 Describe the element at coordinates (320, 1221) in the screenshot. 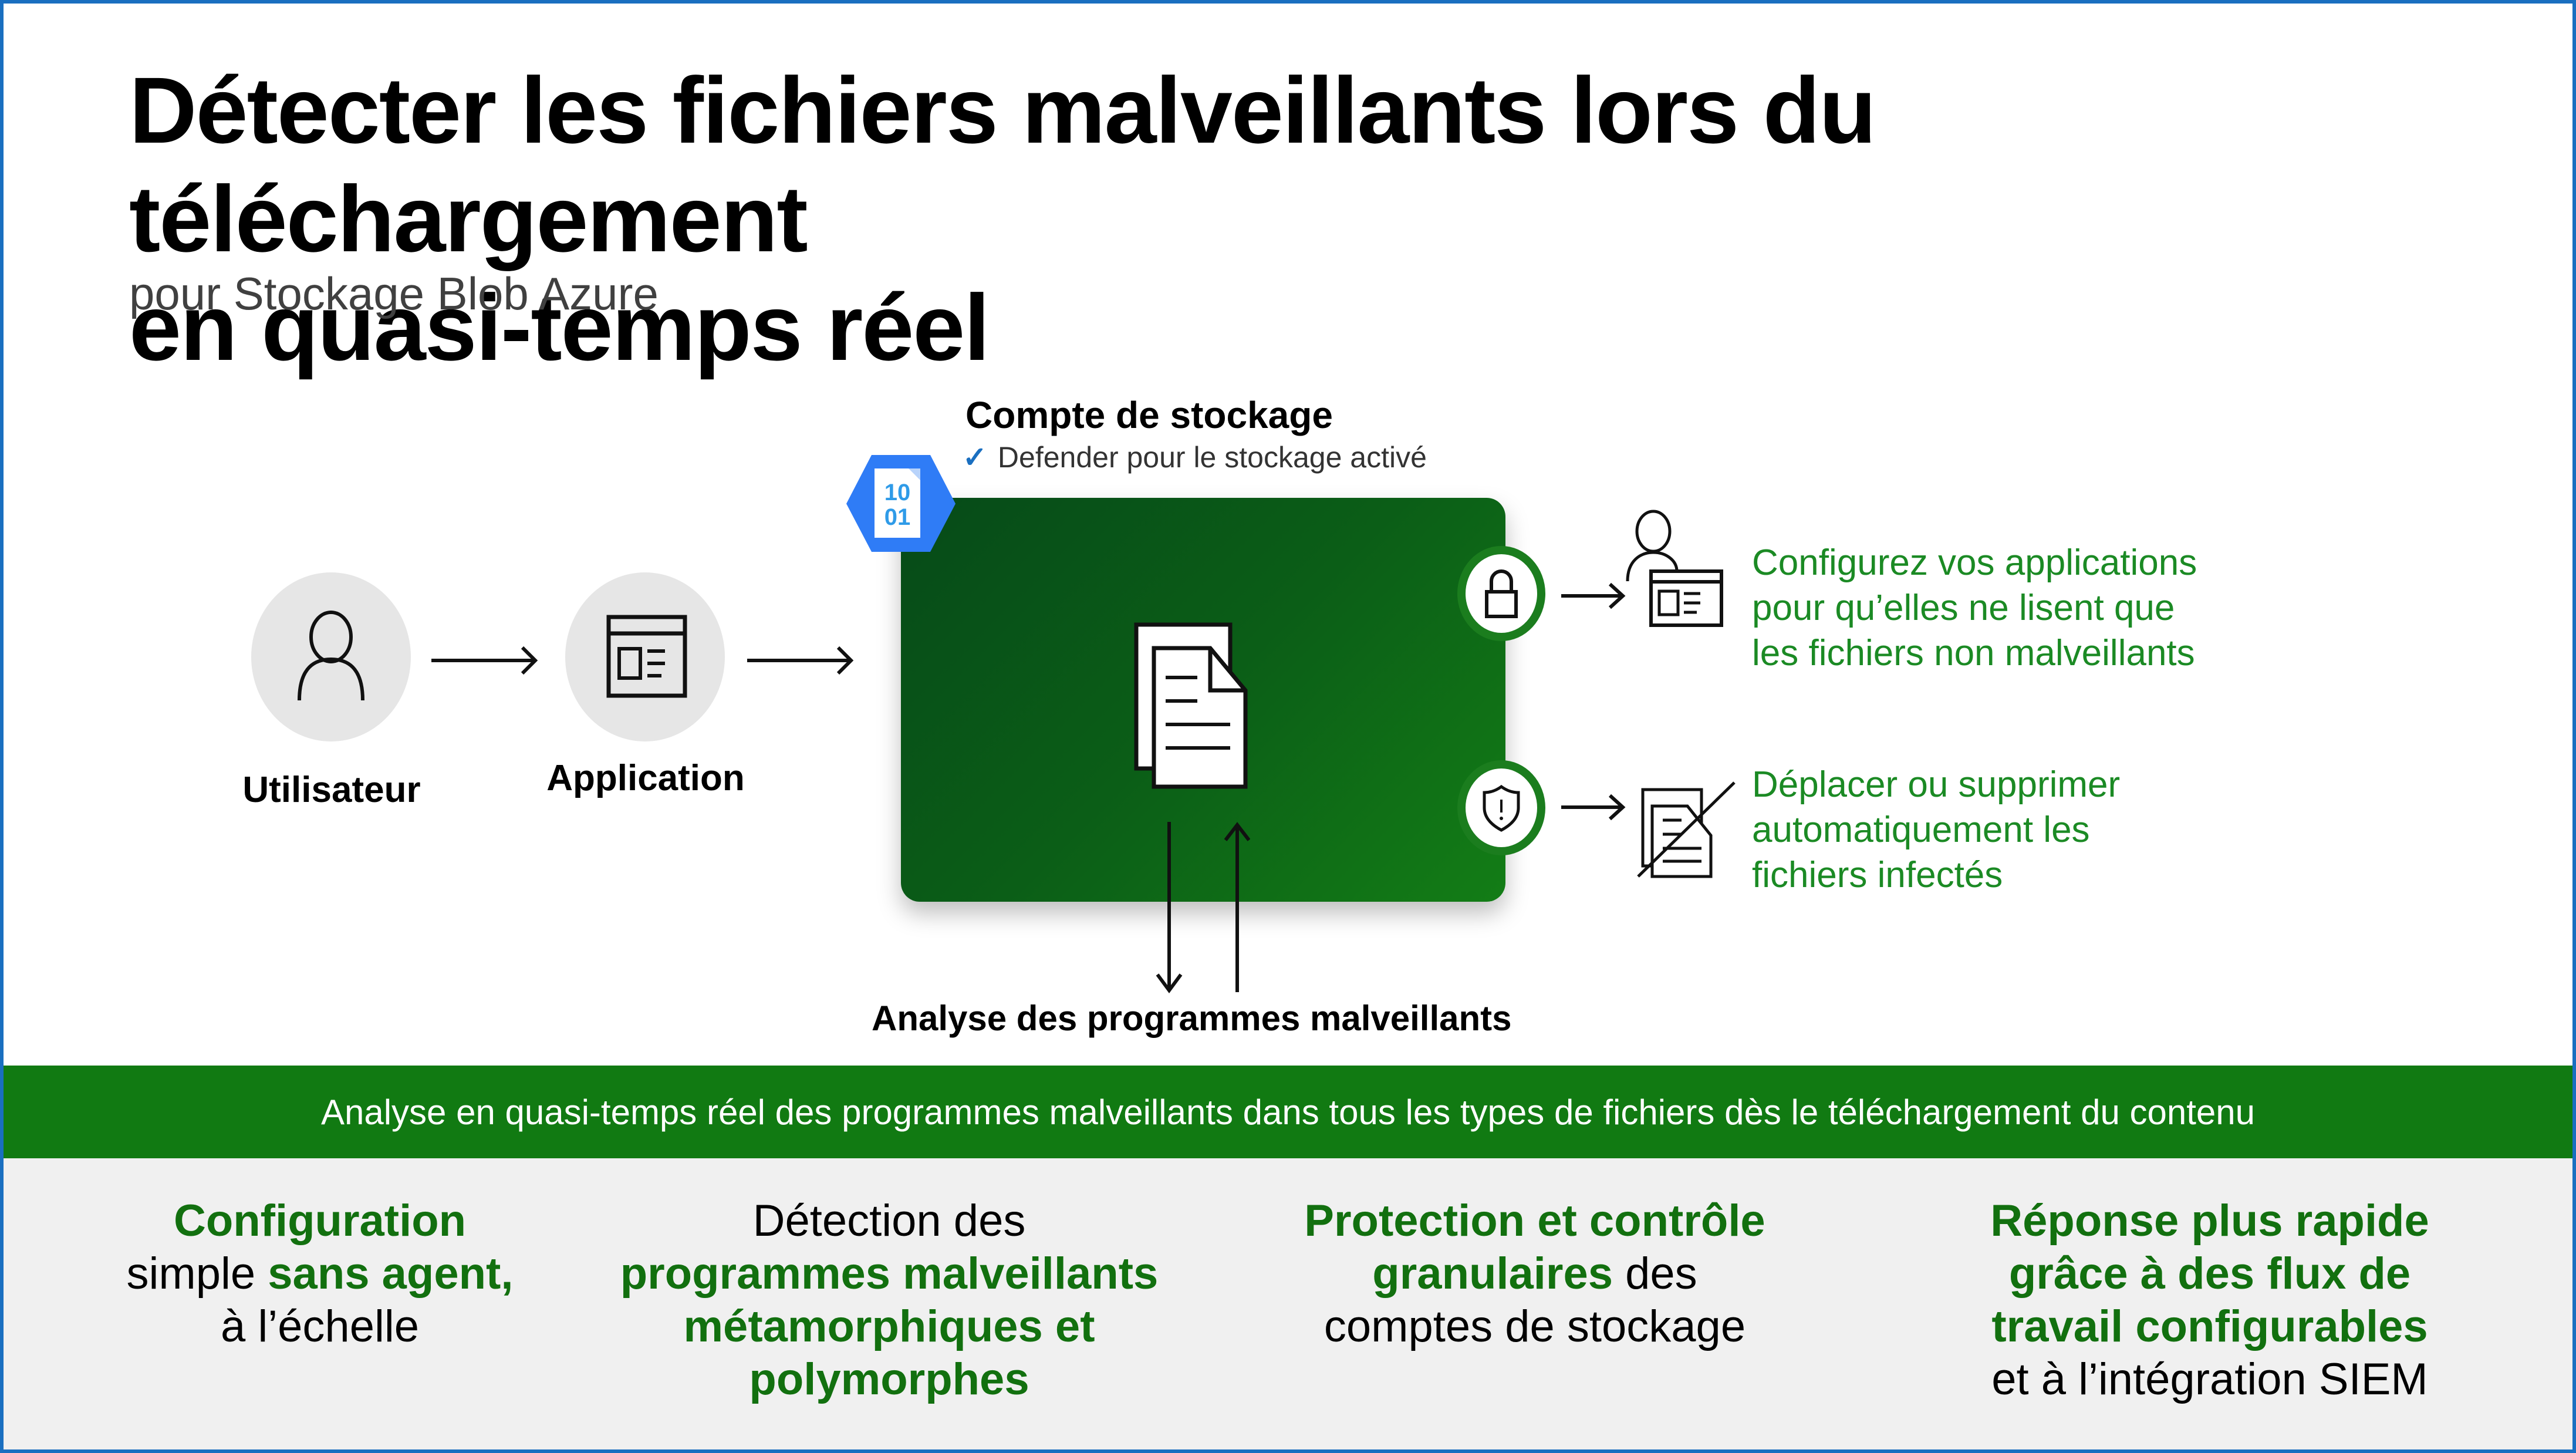

I see `feature-highlight-text: Configuration` at that location.